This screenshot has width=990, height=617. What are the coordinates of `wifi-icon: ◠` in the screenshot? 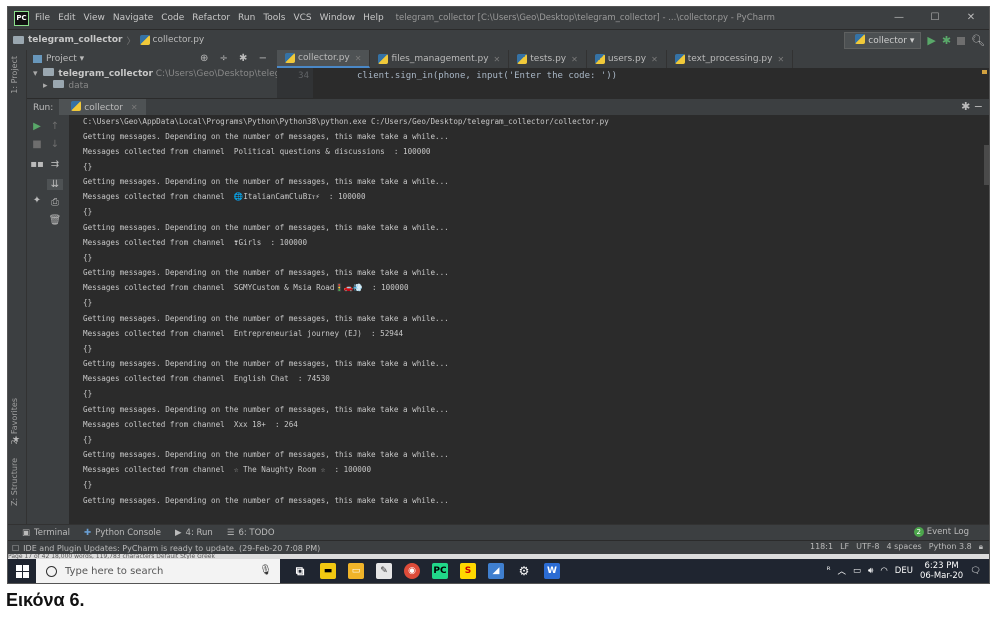 It's located at (883, 571).